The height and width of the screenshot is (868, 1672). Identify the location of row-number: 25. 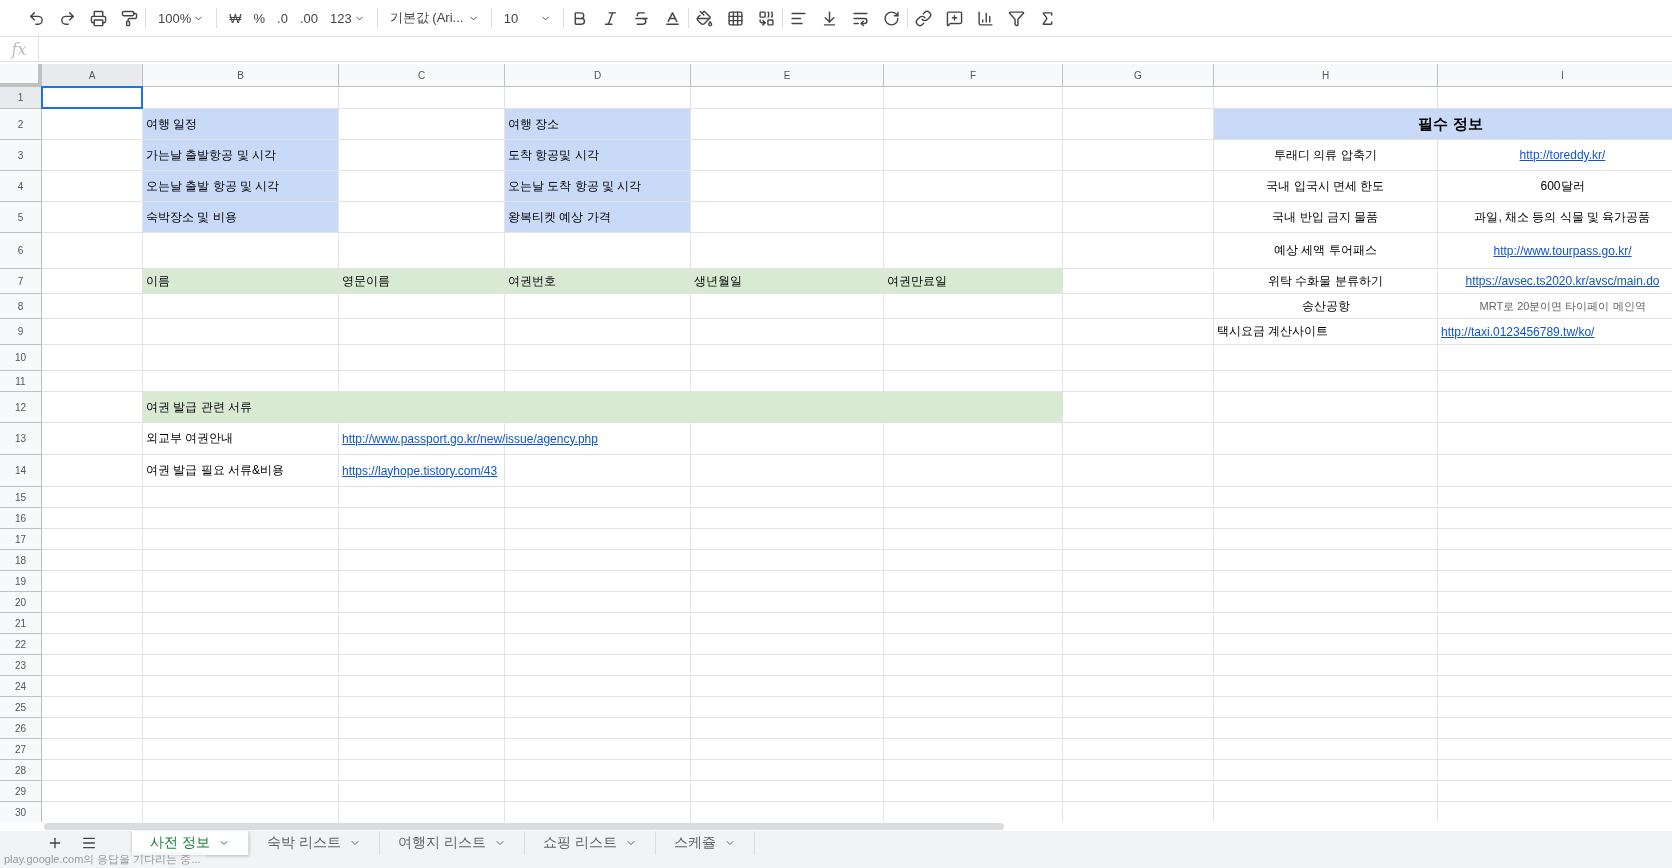
(21, 707).